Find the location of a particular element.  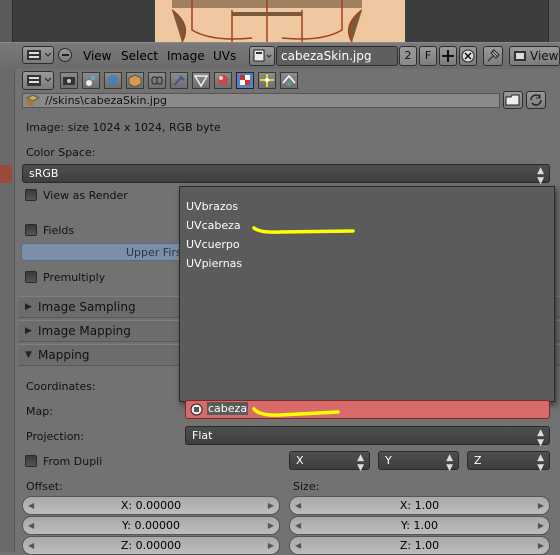

coordinates-label: Coordinates: is located at coordinates (61, 386).